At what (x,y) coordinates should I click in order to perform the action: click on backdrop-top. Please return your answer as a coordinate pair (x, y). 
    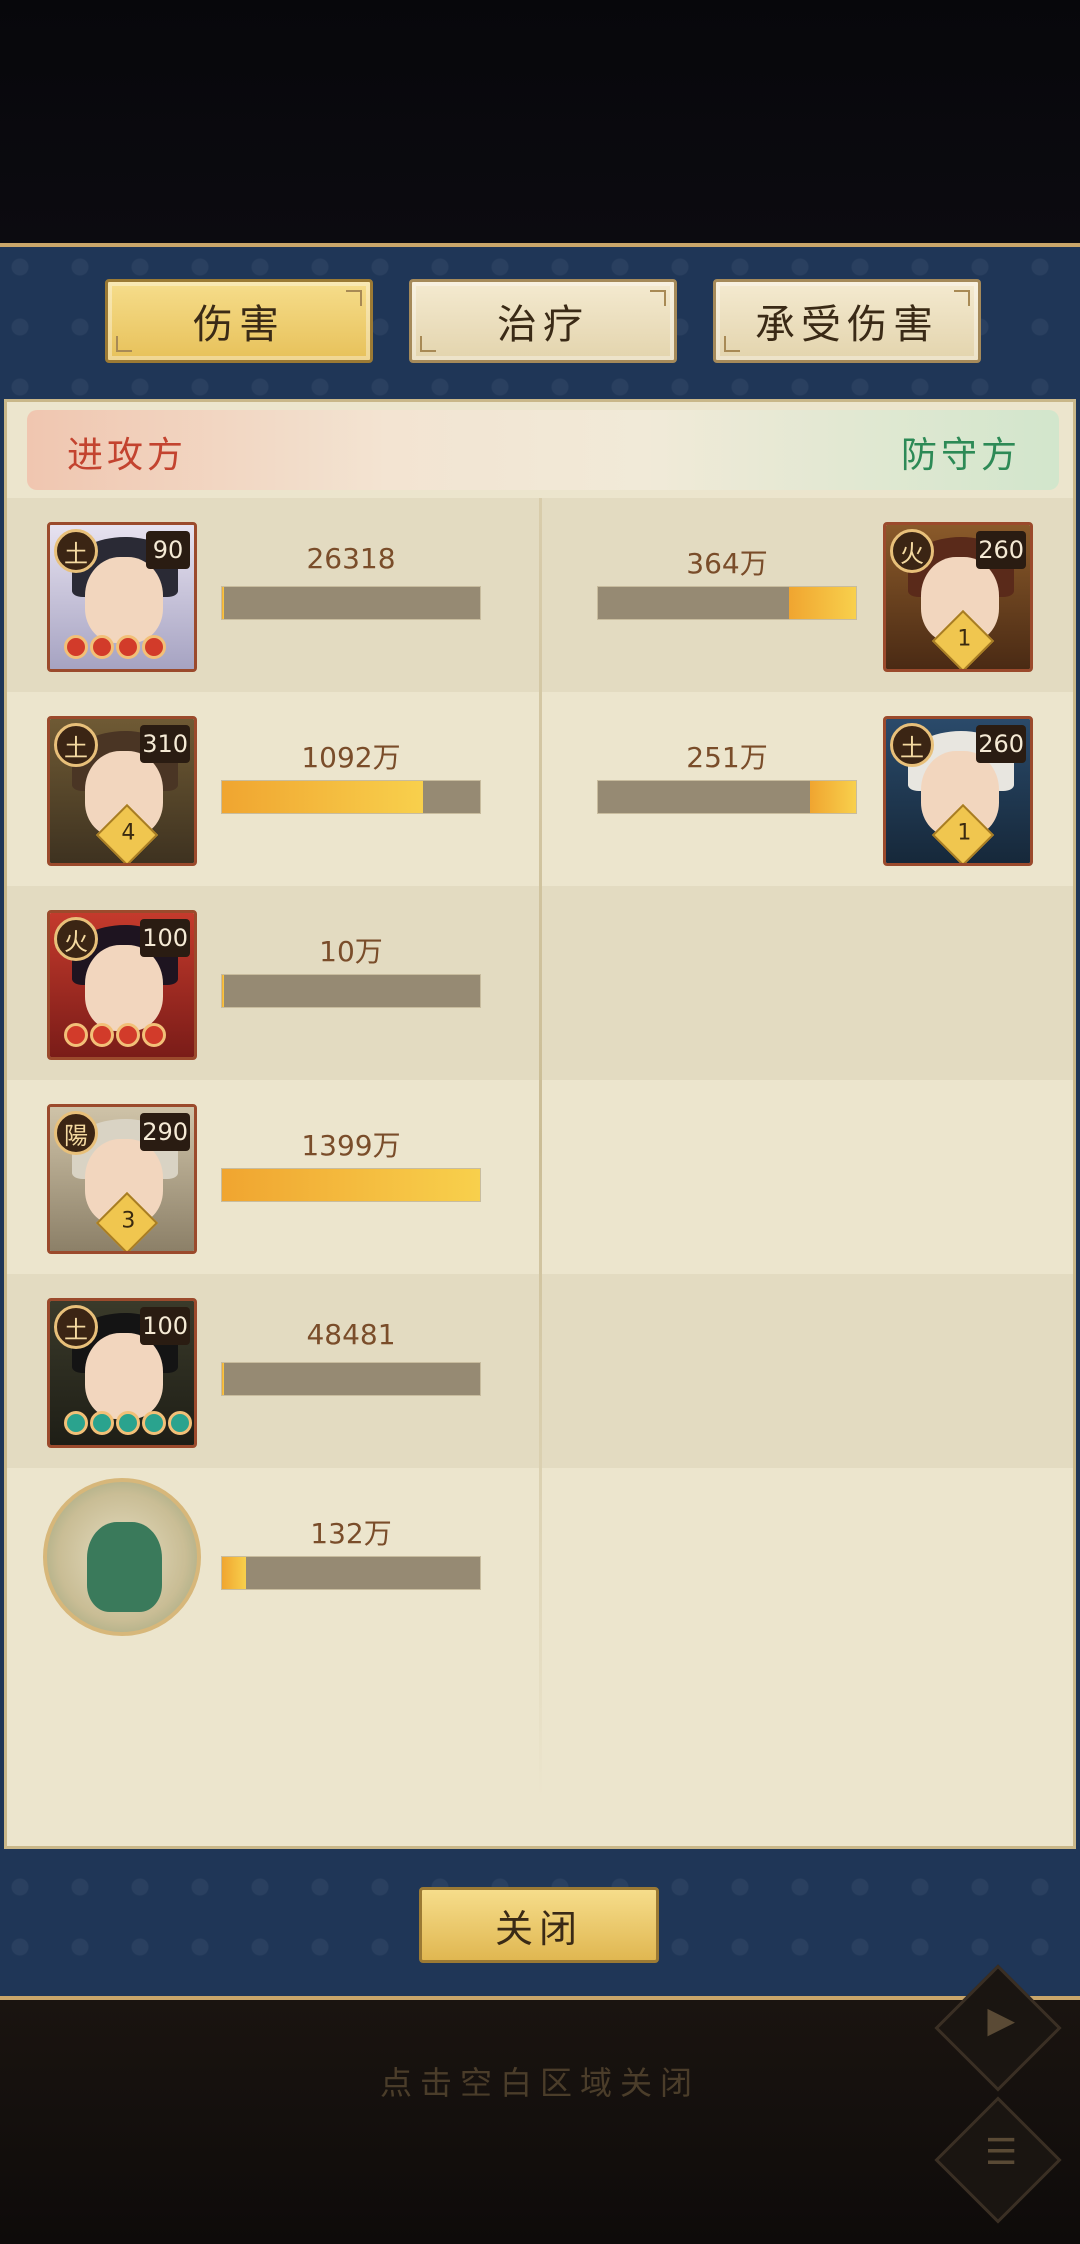
    Looking at the image, I should click on (540, 122).